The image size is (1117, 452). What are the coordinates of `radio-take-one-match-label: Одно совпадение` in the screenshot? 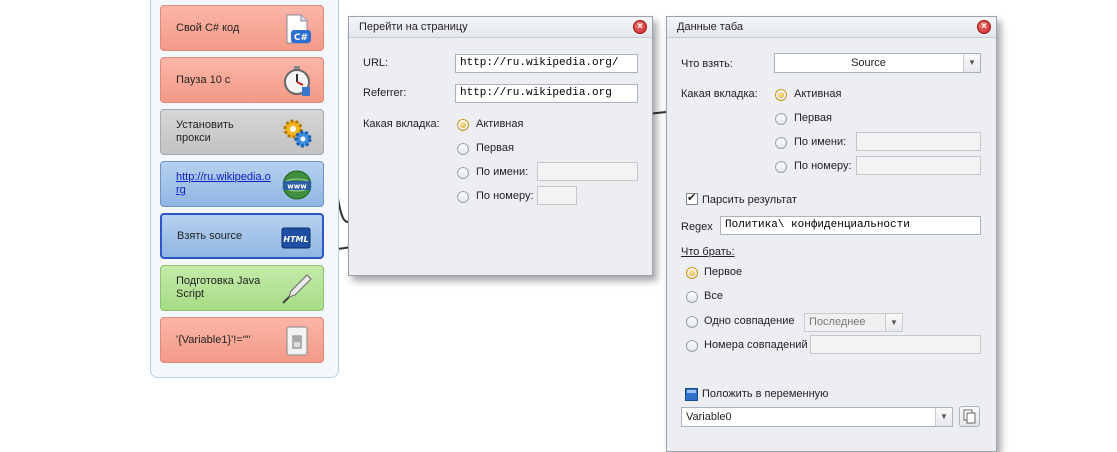 It's located at (749, 321).